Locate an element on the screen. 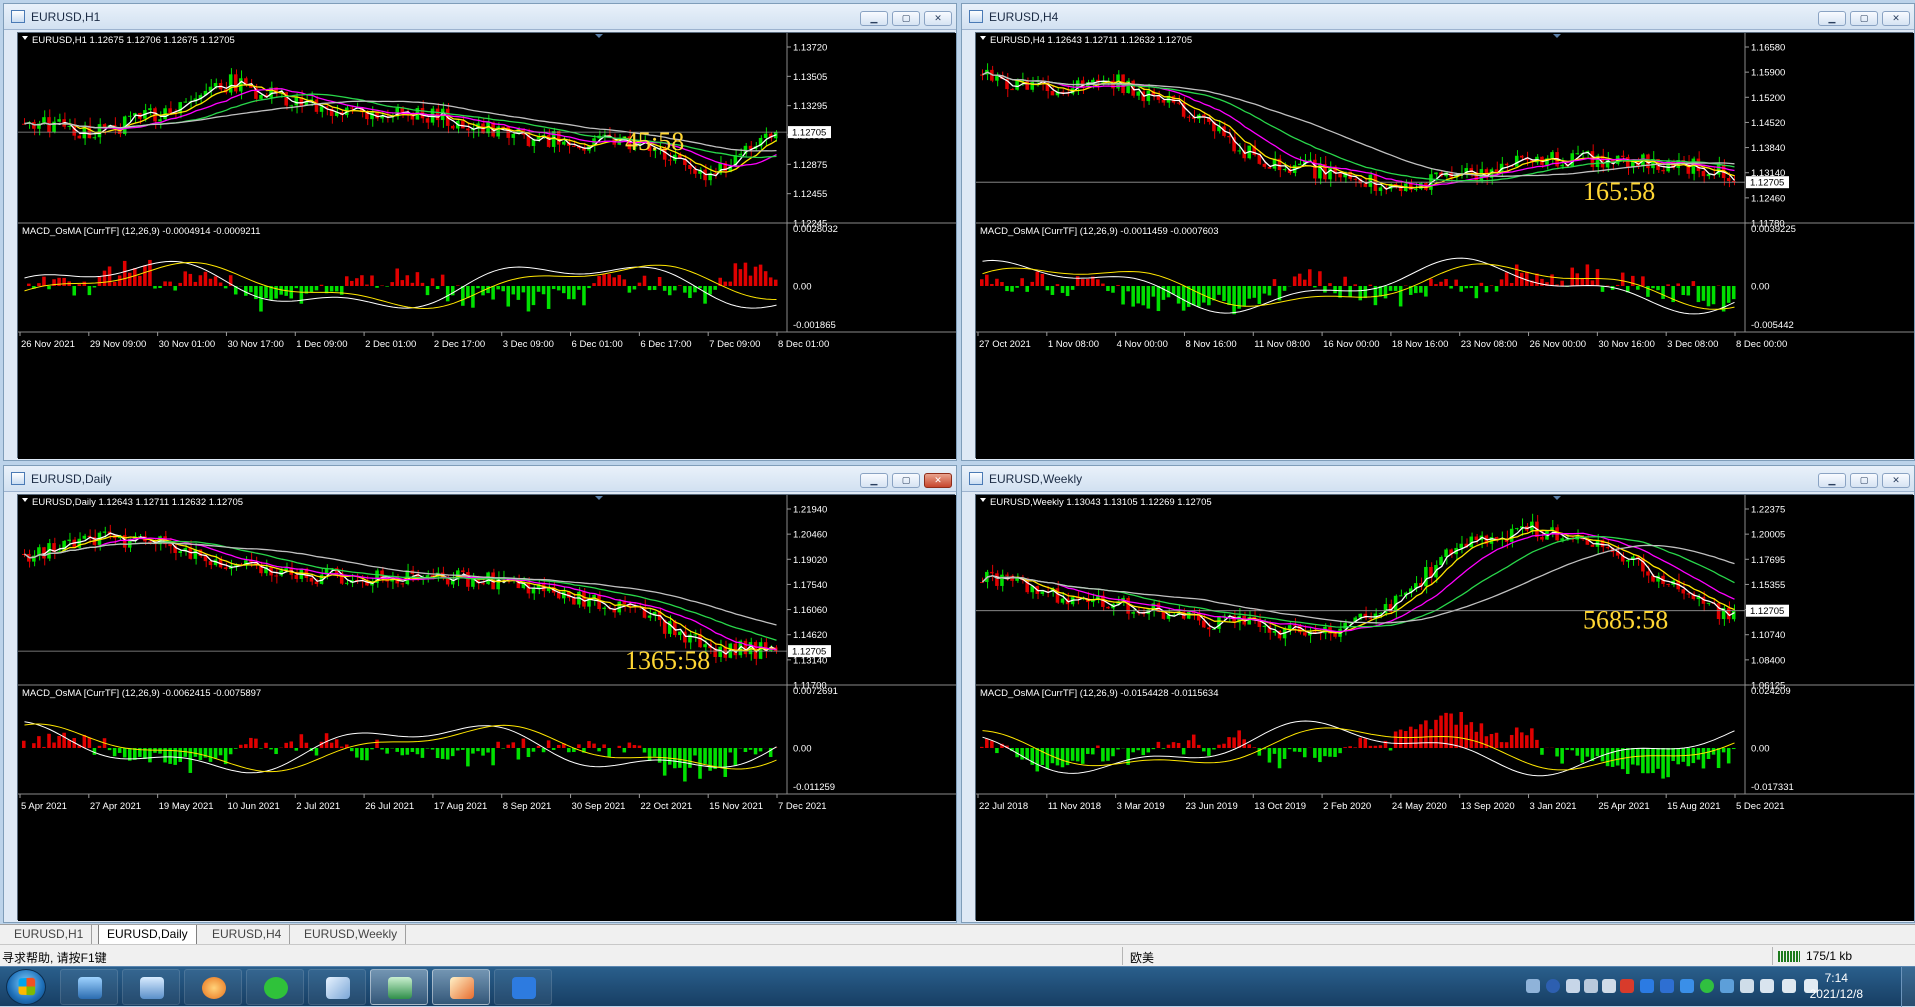 This screenshot has height=1007, width=1915. price-tick-label: 1.12460 is located at coordinates (1768, 198).